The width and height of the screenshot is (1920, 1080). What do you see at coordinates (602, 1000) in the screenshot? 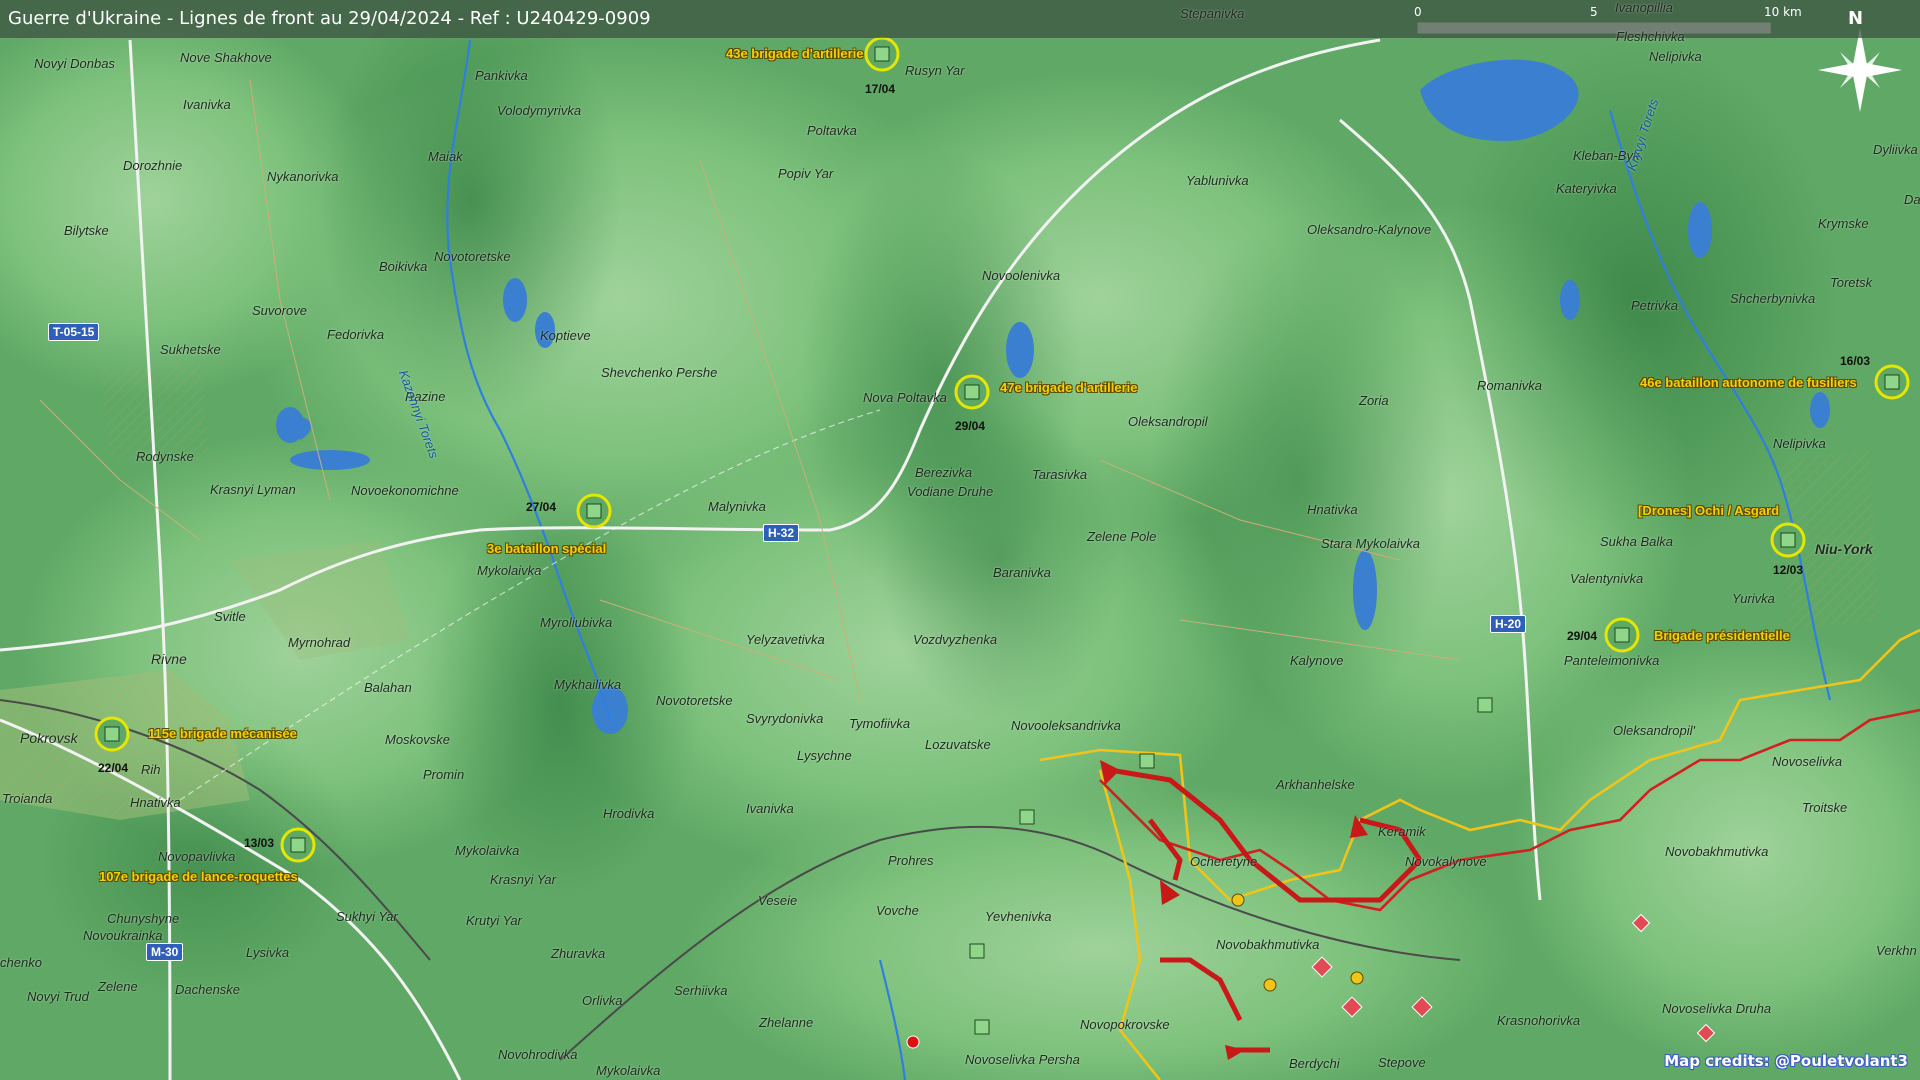
I see `place-label: Orlivka` at bounding box center [602, 1000].